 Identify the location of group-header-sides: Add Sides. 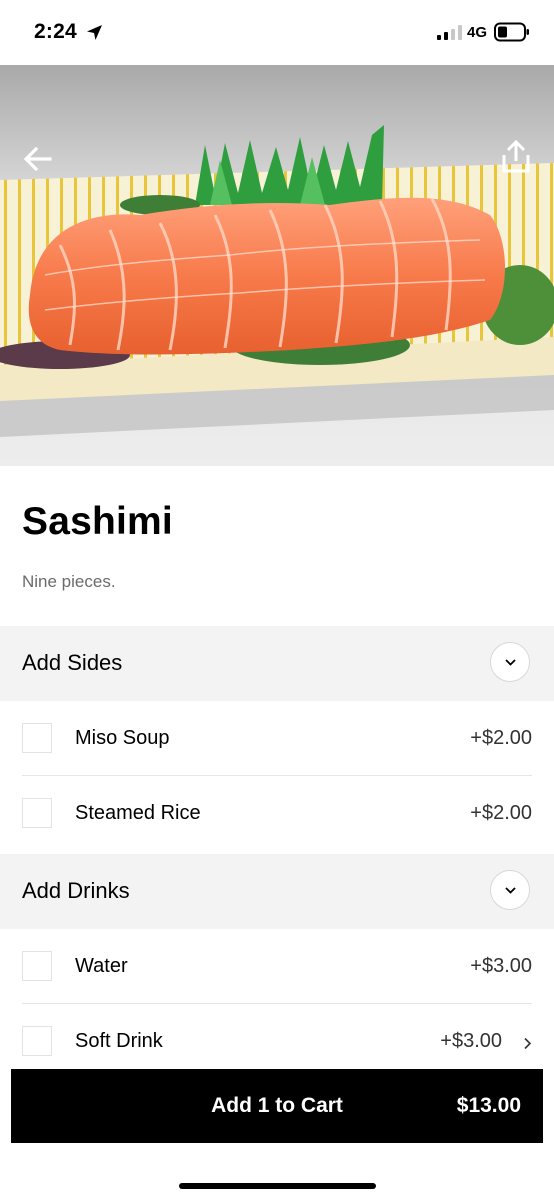
(277, 663).